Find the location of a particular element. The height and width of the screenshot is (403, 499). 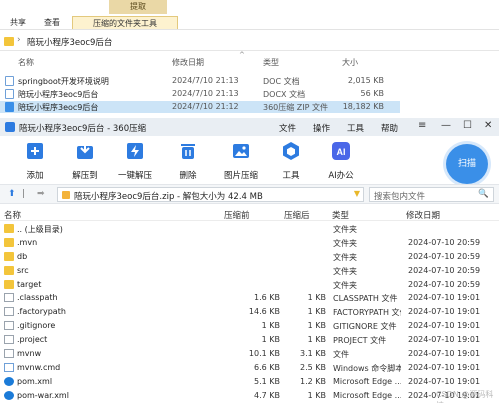

extract-icon is located at coordinates (85, 151).